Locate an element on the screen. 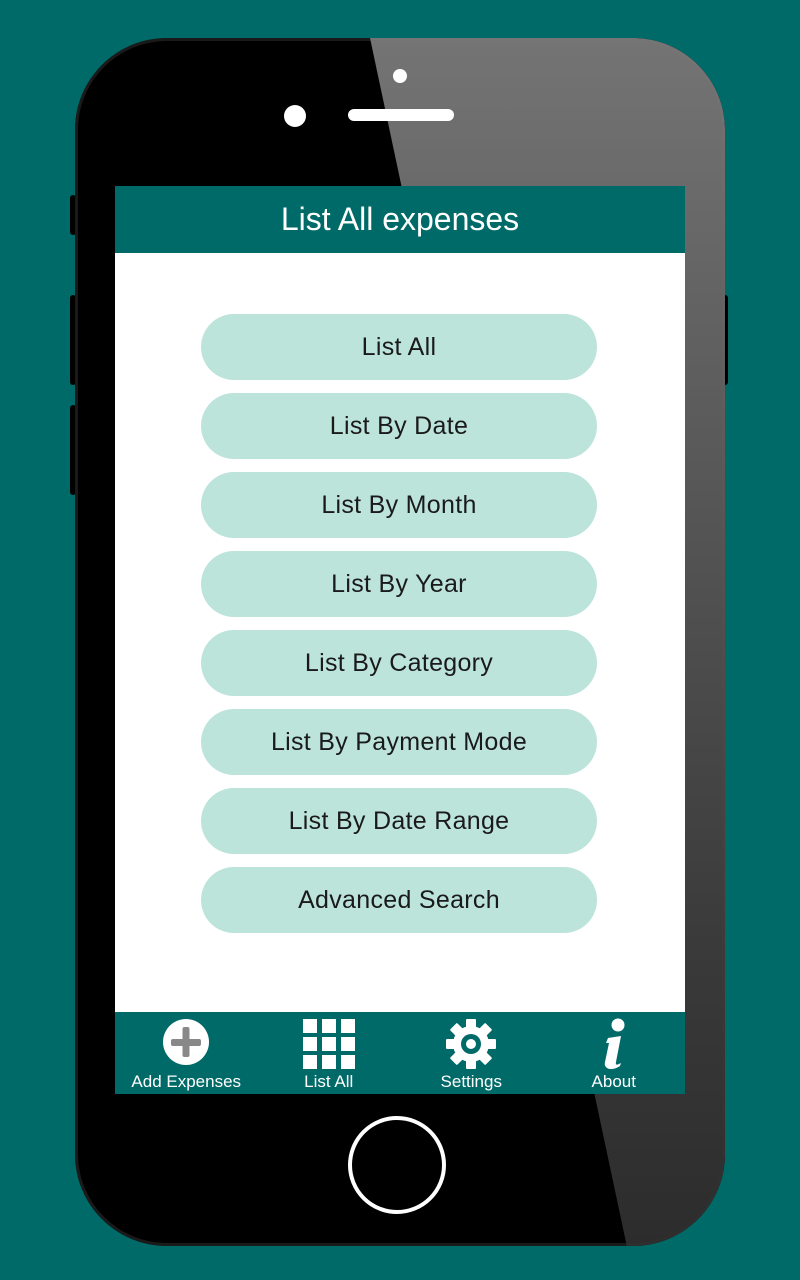 Image resolution: width=800 pixels, height=1280 pixels. tab-settings: Settings is located at coordinates (471, 1053).